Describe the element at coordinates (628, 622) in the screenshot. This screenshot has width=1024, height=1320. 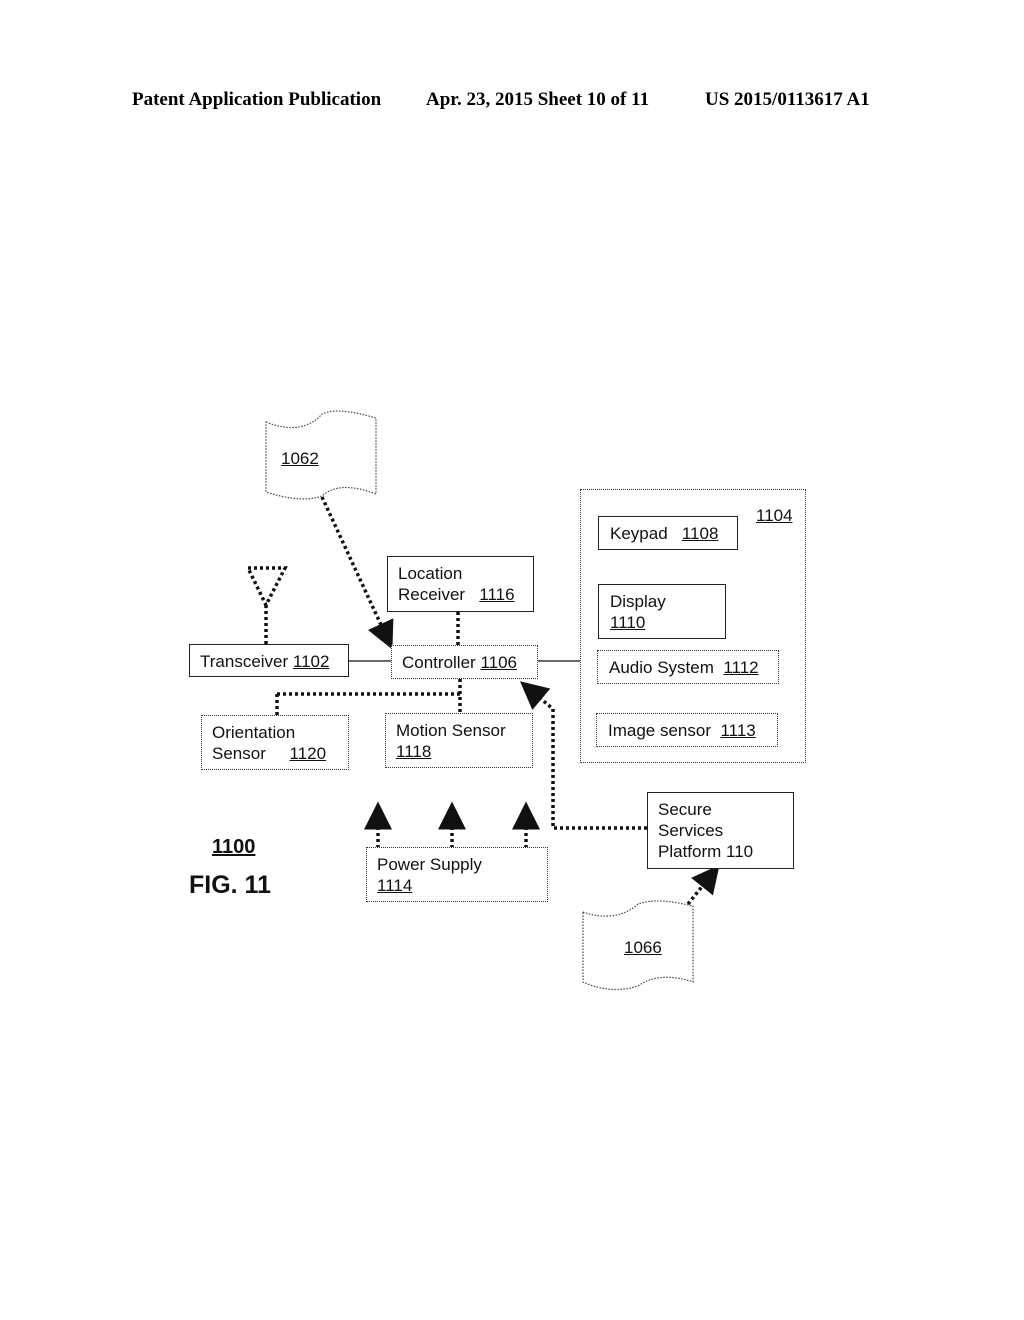
I see `display-ref: 1110` at that location.